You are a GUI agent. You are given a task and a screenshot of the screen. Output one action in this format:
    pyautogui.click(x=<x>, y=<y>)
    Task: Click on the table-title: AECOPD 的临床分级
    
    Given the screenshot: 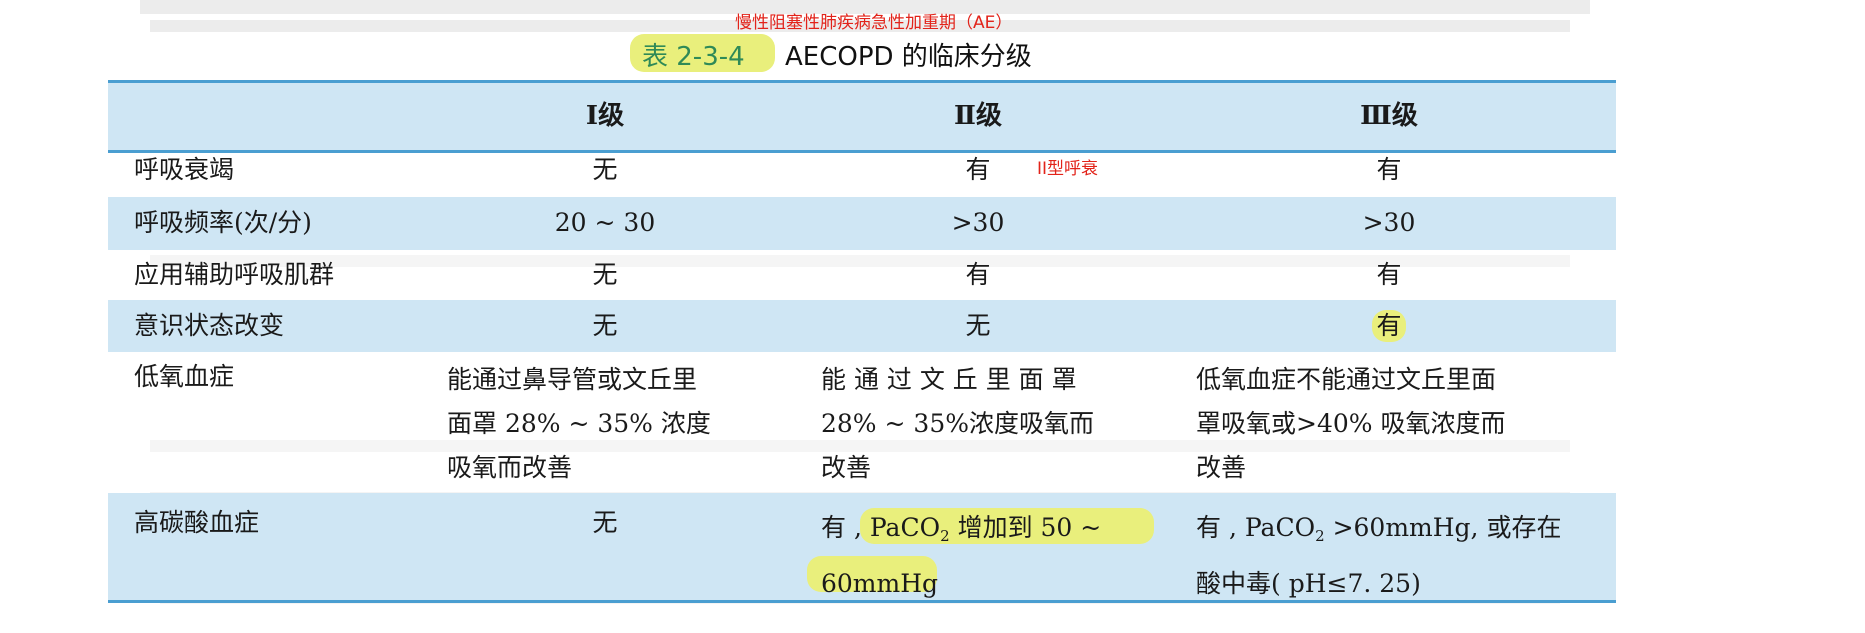 What is the action you would take?
    pyautogui.click(x=908, y=57)
    